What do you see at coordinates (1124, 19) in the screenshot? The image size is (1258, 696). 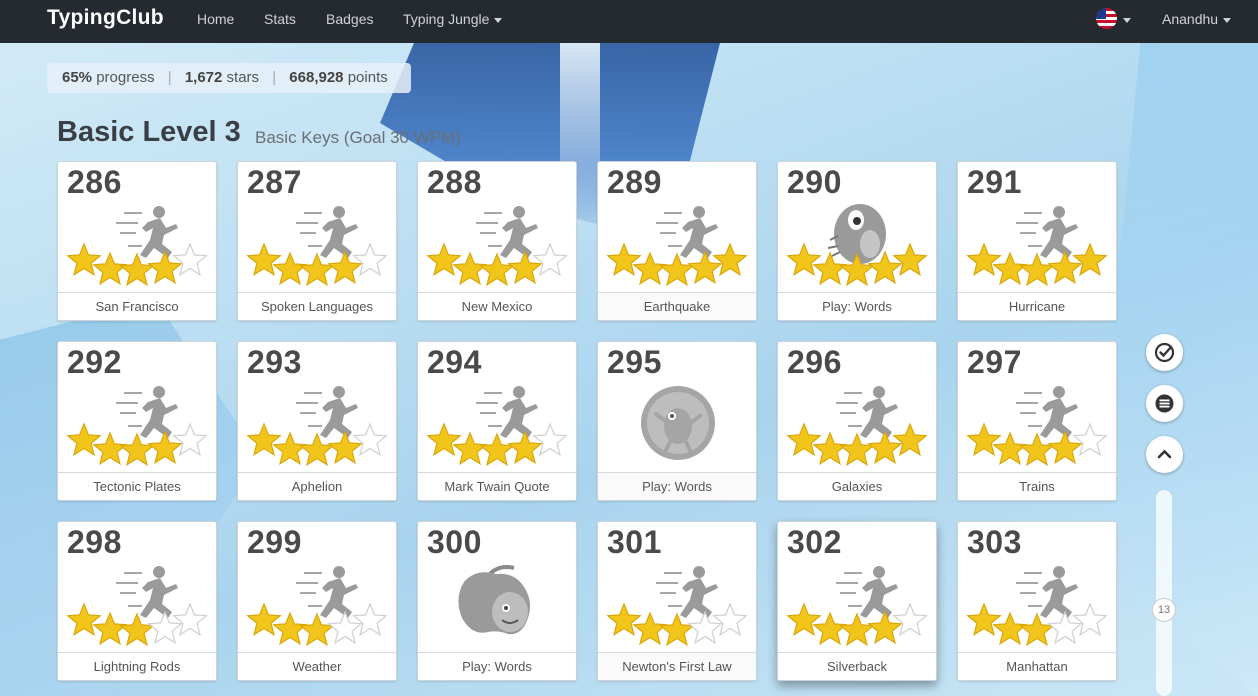 I see `language-dropdown-caret` at bounding box center [1124, 19].